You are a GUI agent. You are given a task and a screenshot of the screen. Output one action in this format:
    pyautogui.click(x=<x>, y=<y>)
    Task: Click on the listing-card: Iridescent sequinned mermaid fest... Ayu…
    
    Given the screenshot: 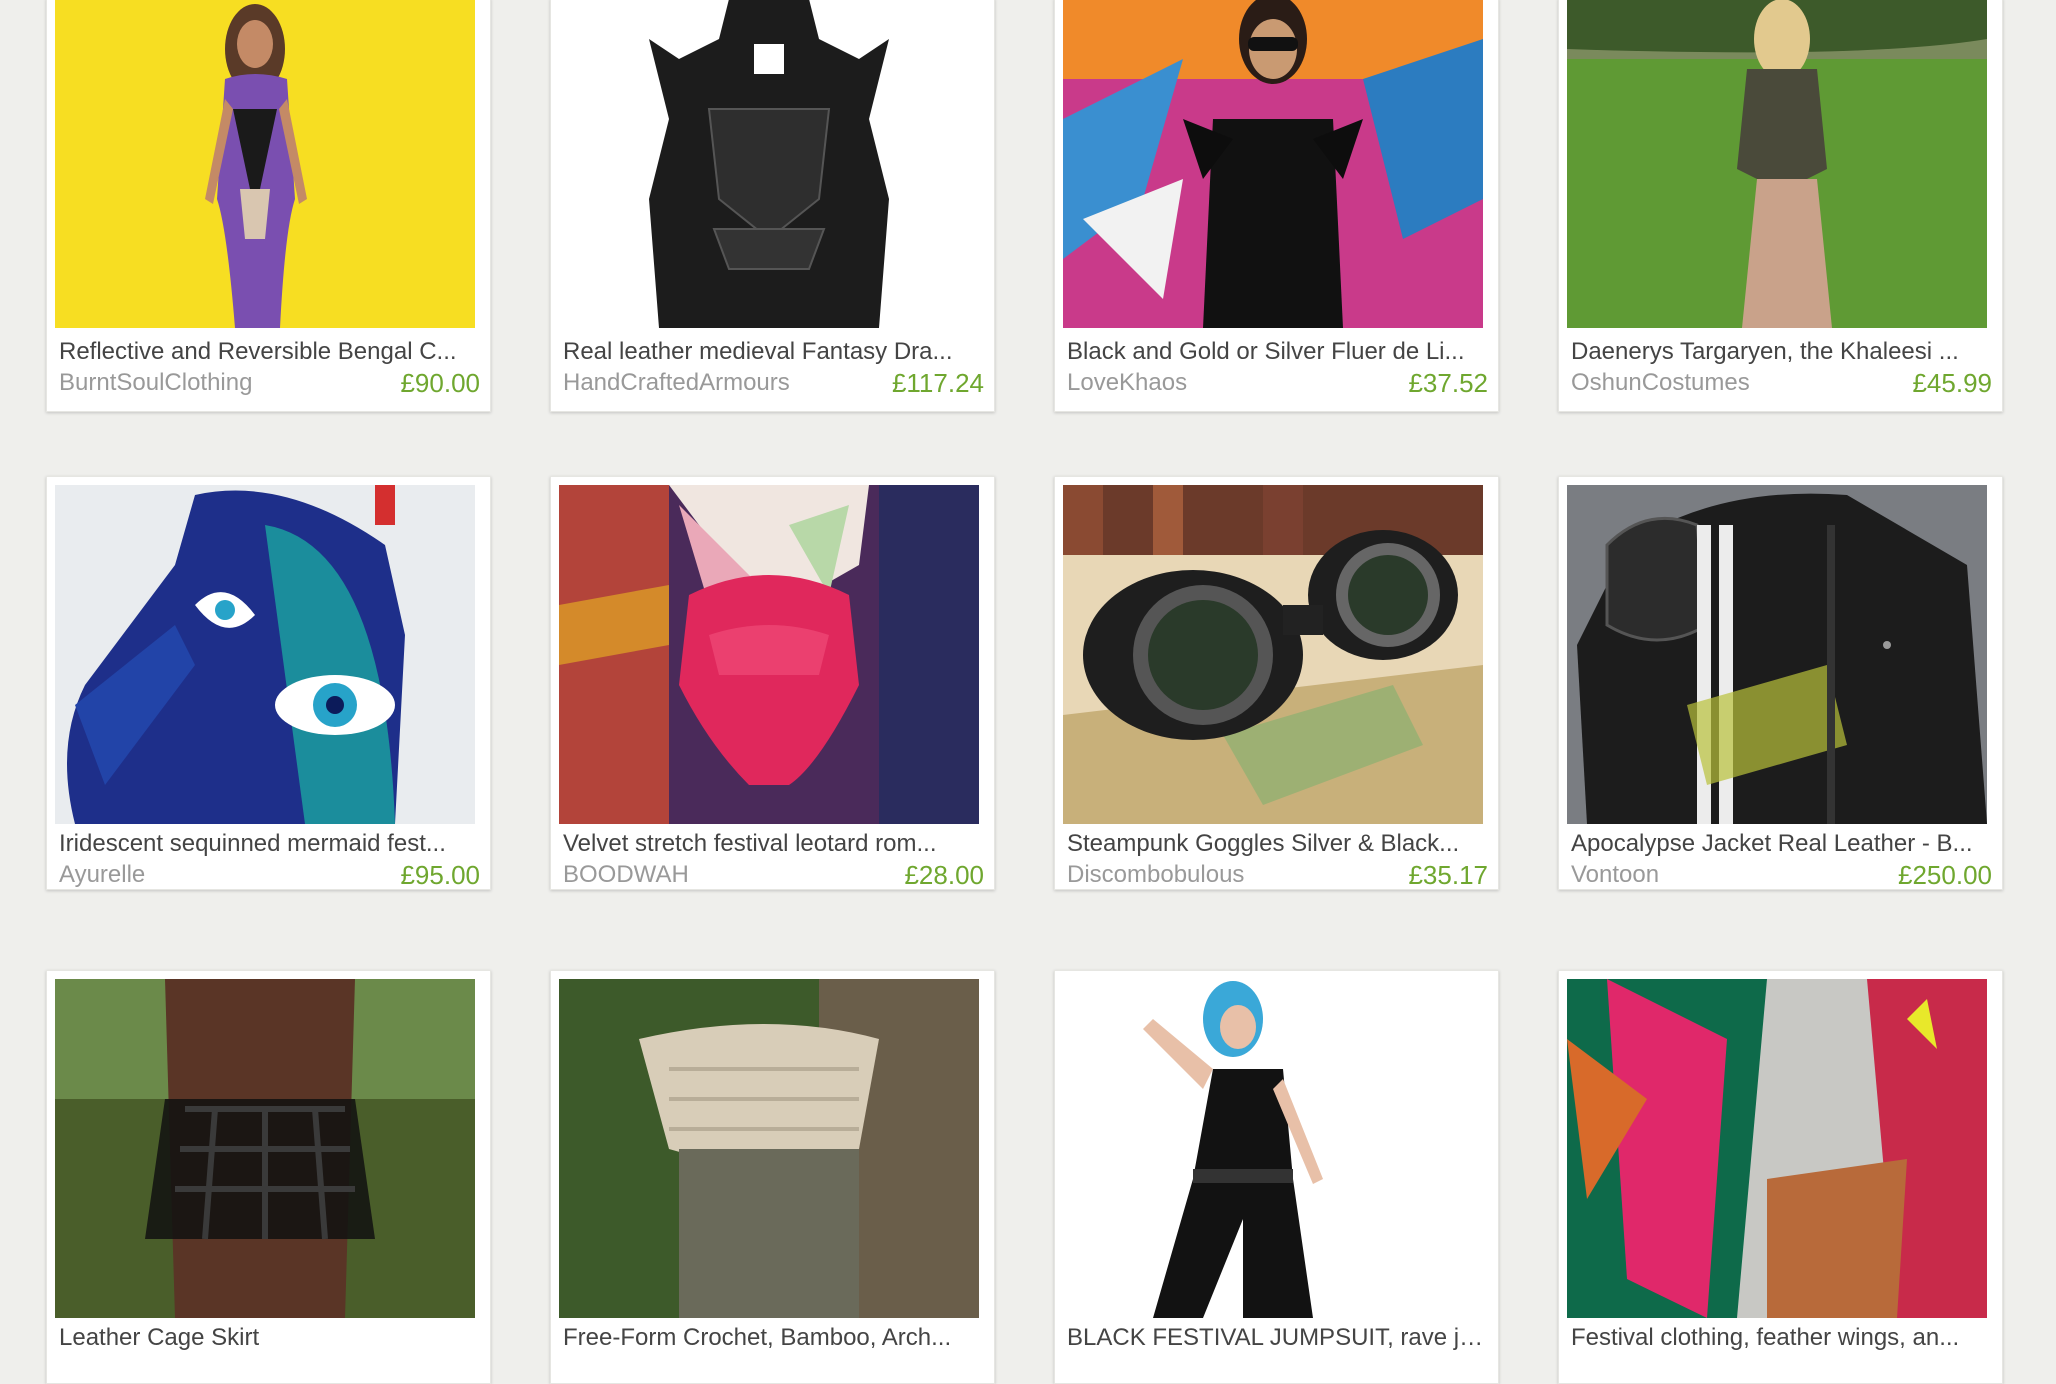 What is the action you would take?
    pyautogui.click(x=268, y=683)
    